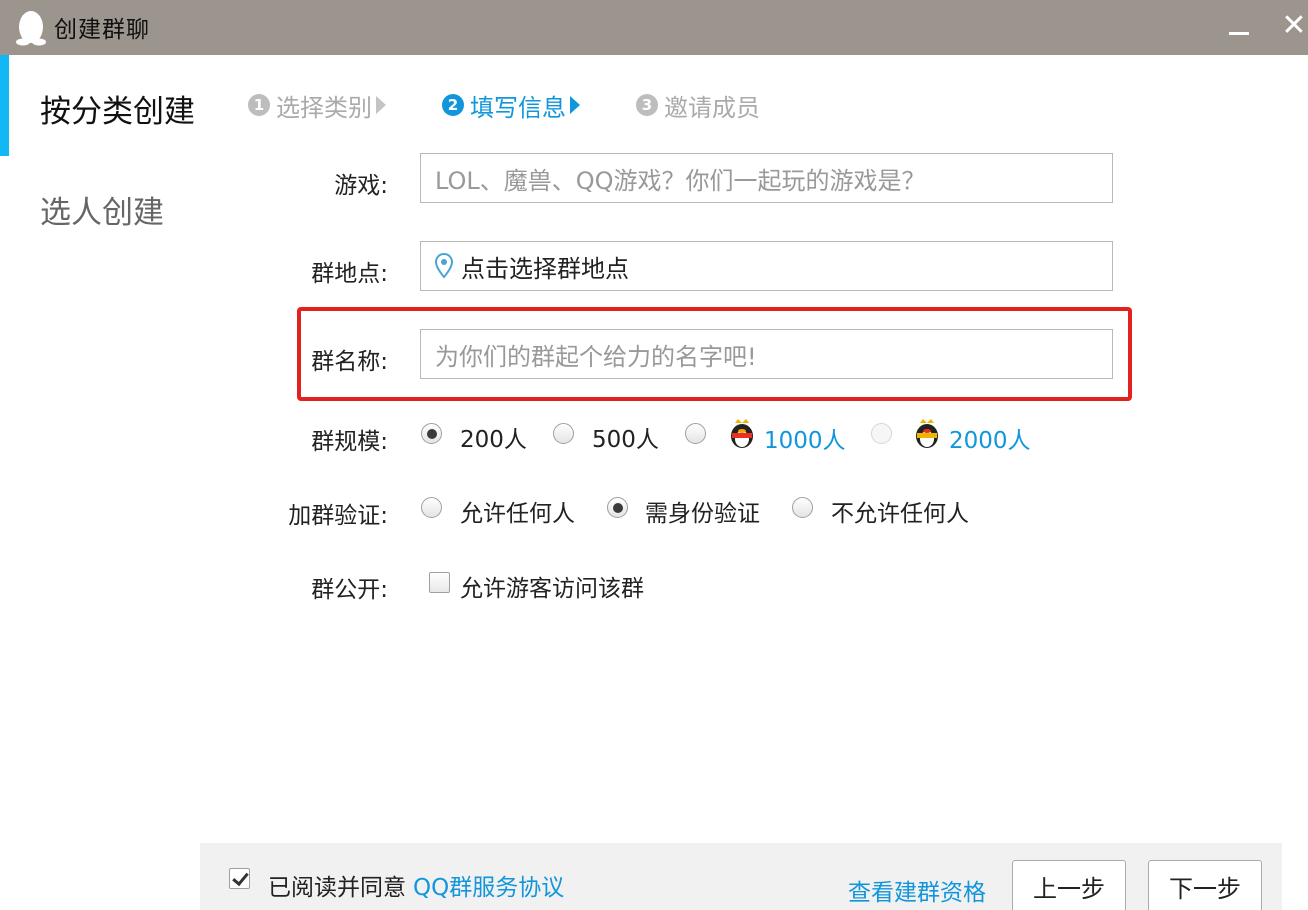 This screenshot has height=910, width=1308. I want to click on verify-anyone-radio, so click(431, 507).